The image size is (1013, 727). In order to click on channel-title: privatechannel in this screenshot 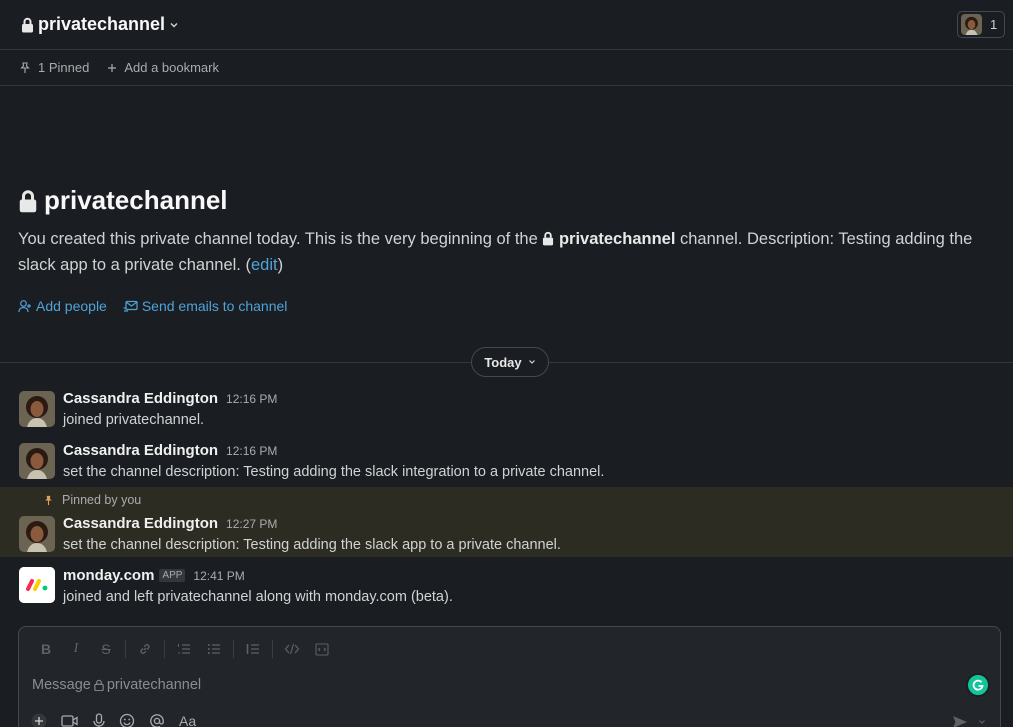, I will do `click(102, 24)`.